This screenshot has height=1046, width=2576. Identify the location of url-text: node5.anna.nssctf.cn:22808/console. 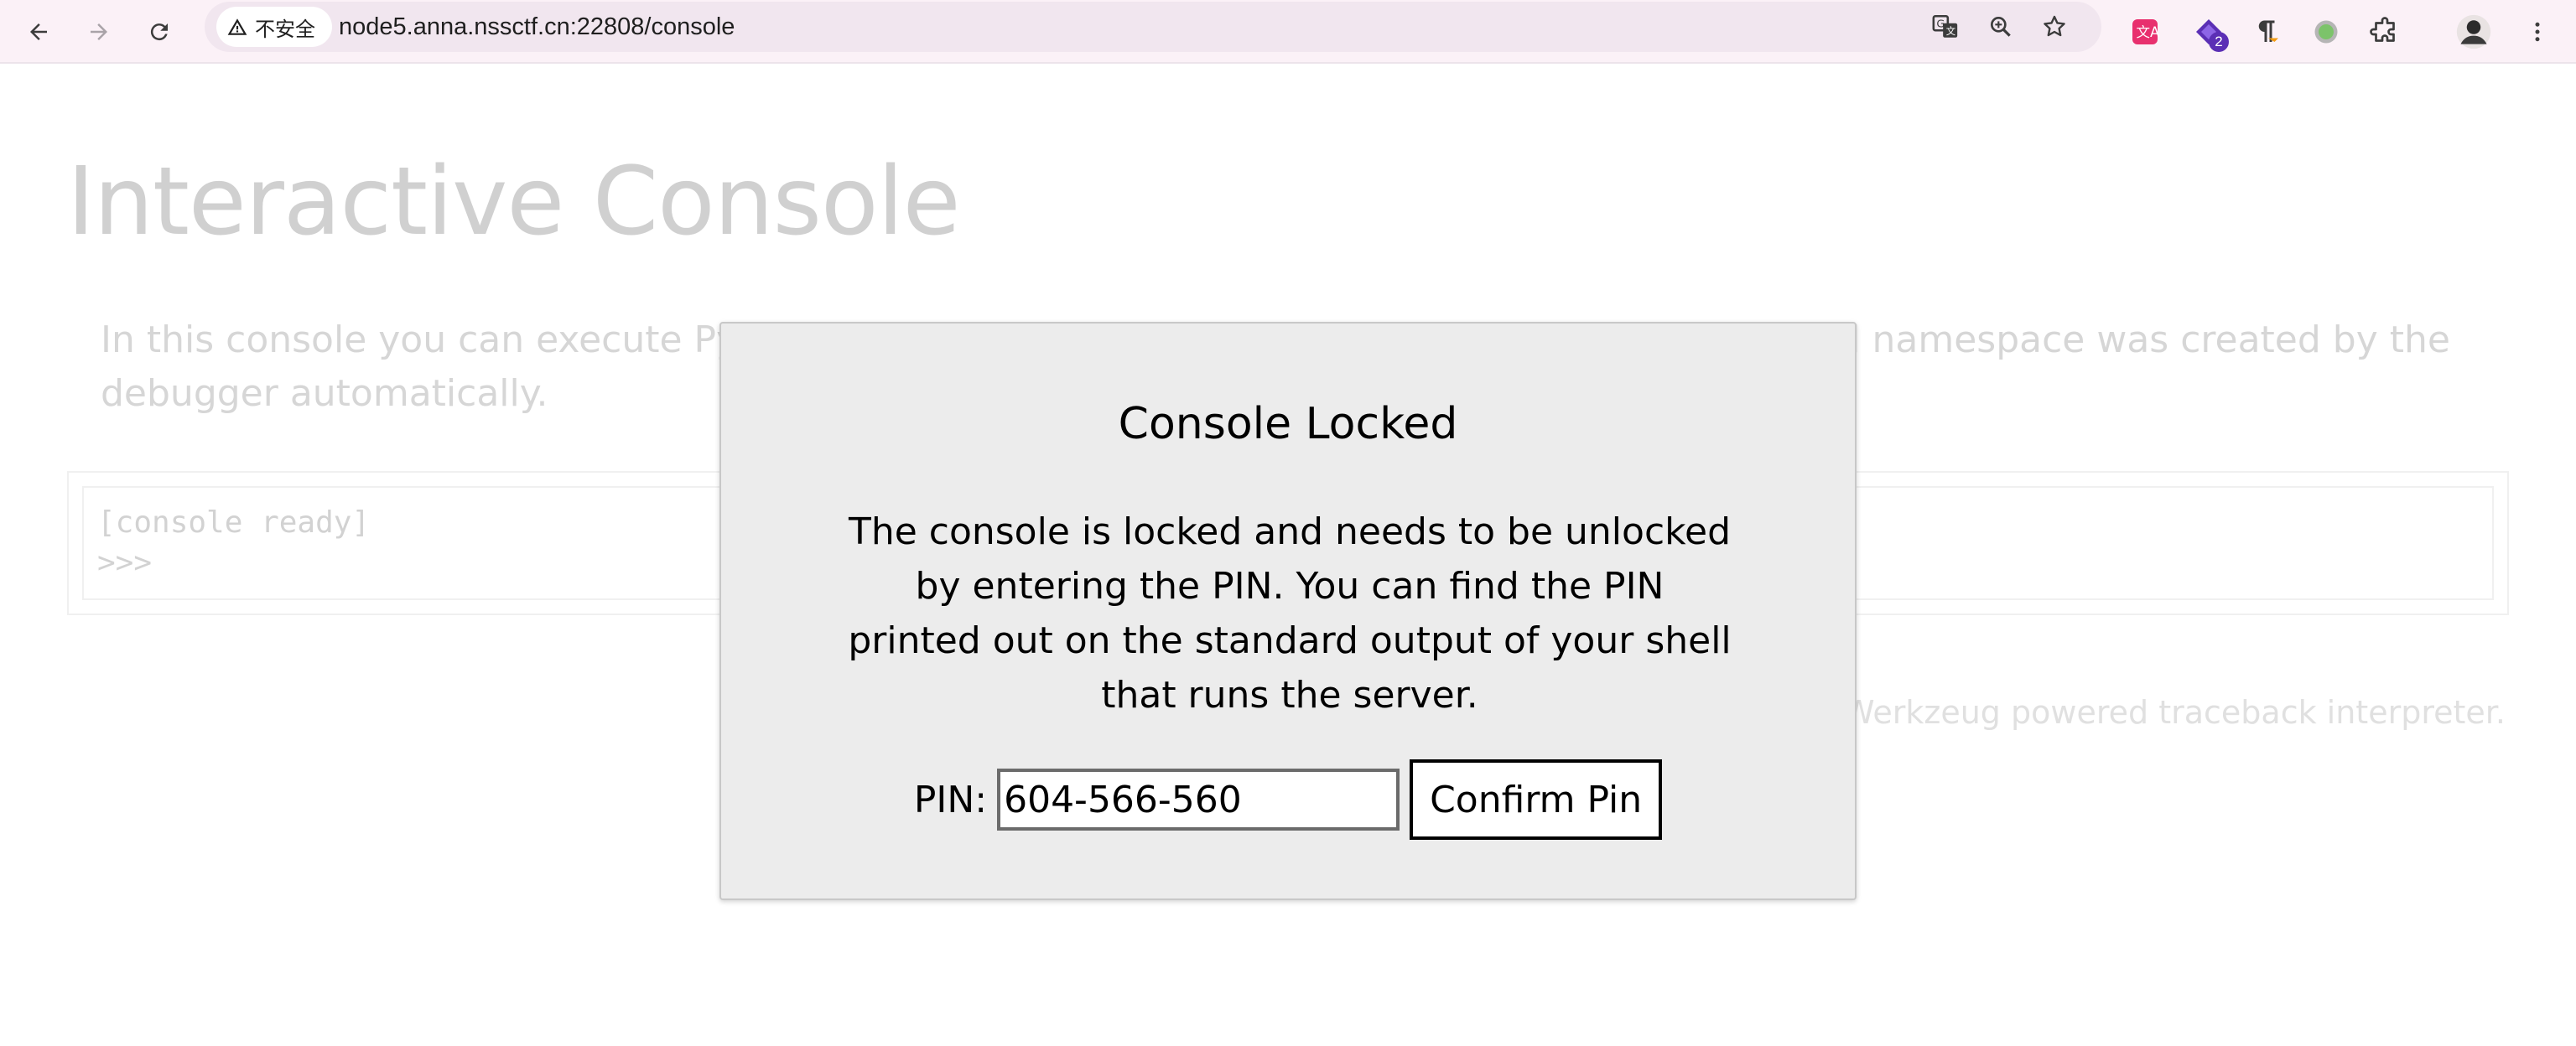
(537, 27).